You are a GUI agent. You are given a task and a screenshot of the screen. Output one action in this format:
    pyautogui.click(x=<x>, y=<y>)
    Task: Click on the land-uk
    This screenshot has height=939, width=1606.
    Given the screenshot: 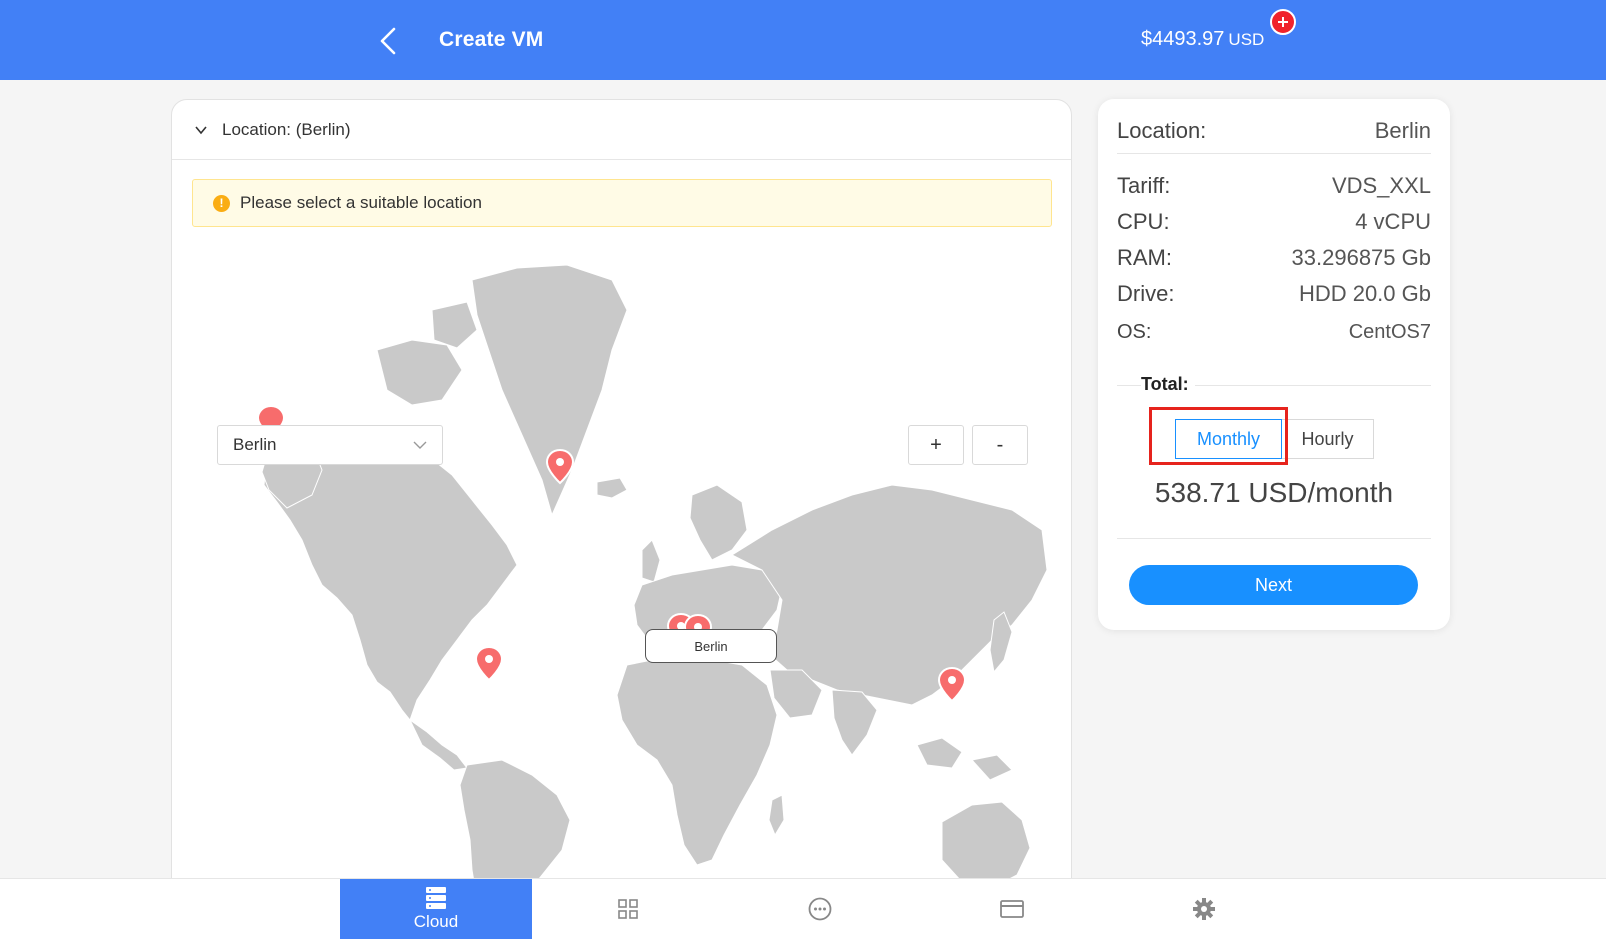 What is the action you would take?
    pyautogui.click(x=651, y=561)
    